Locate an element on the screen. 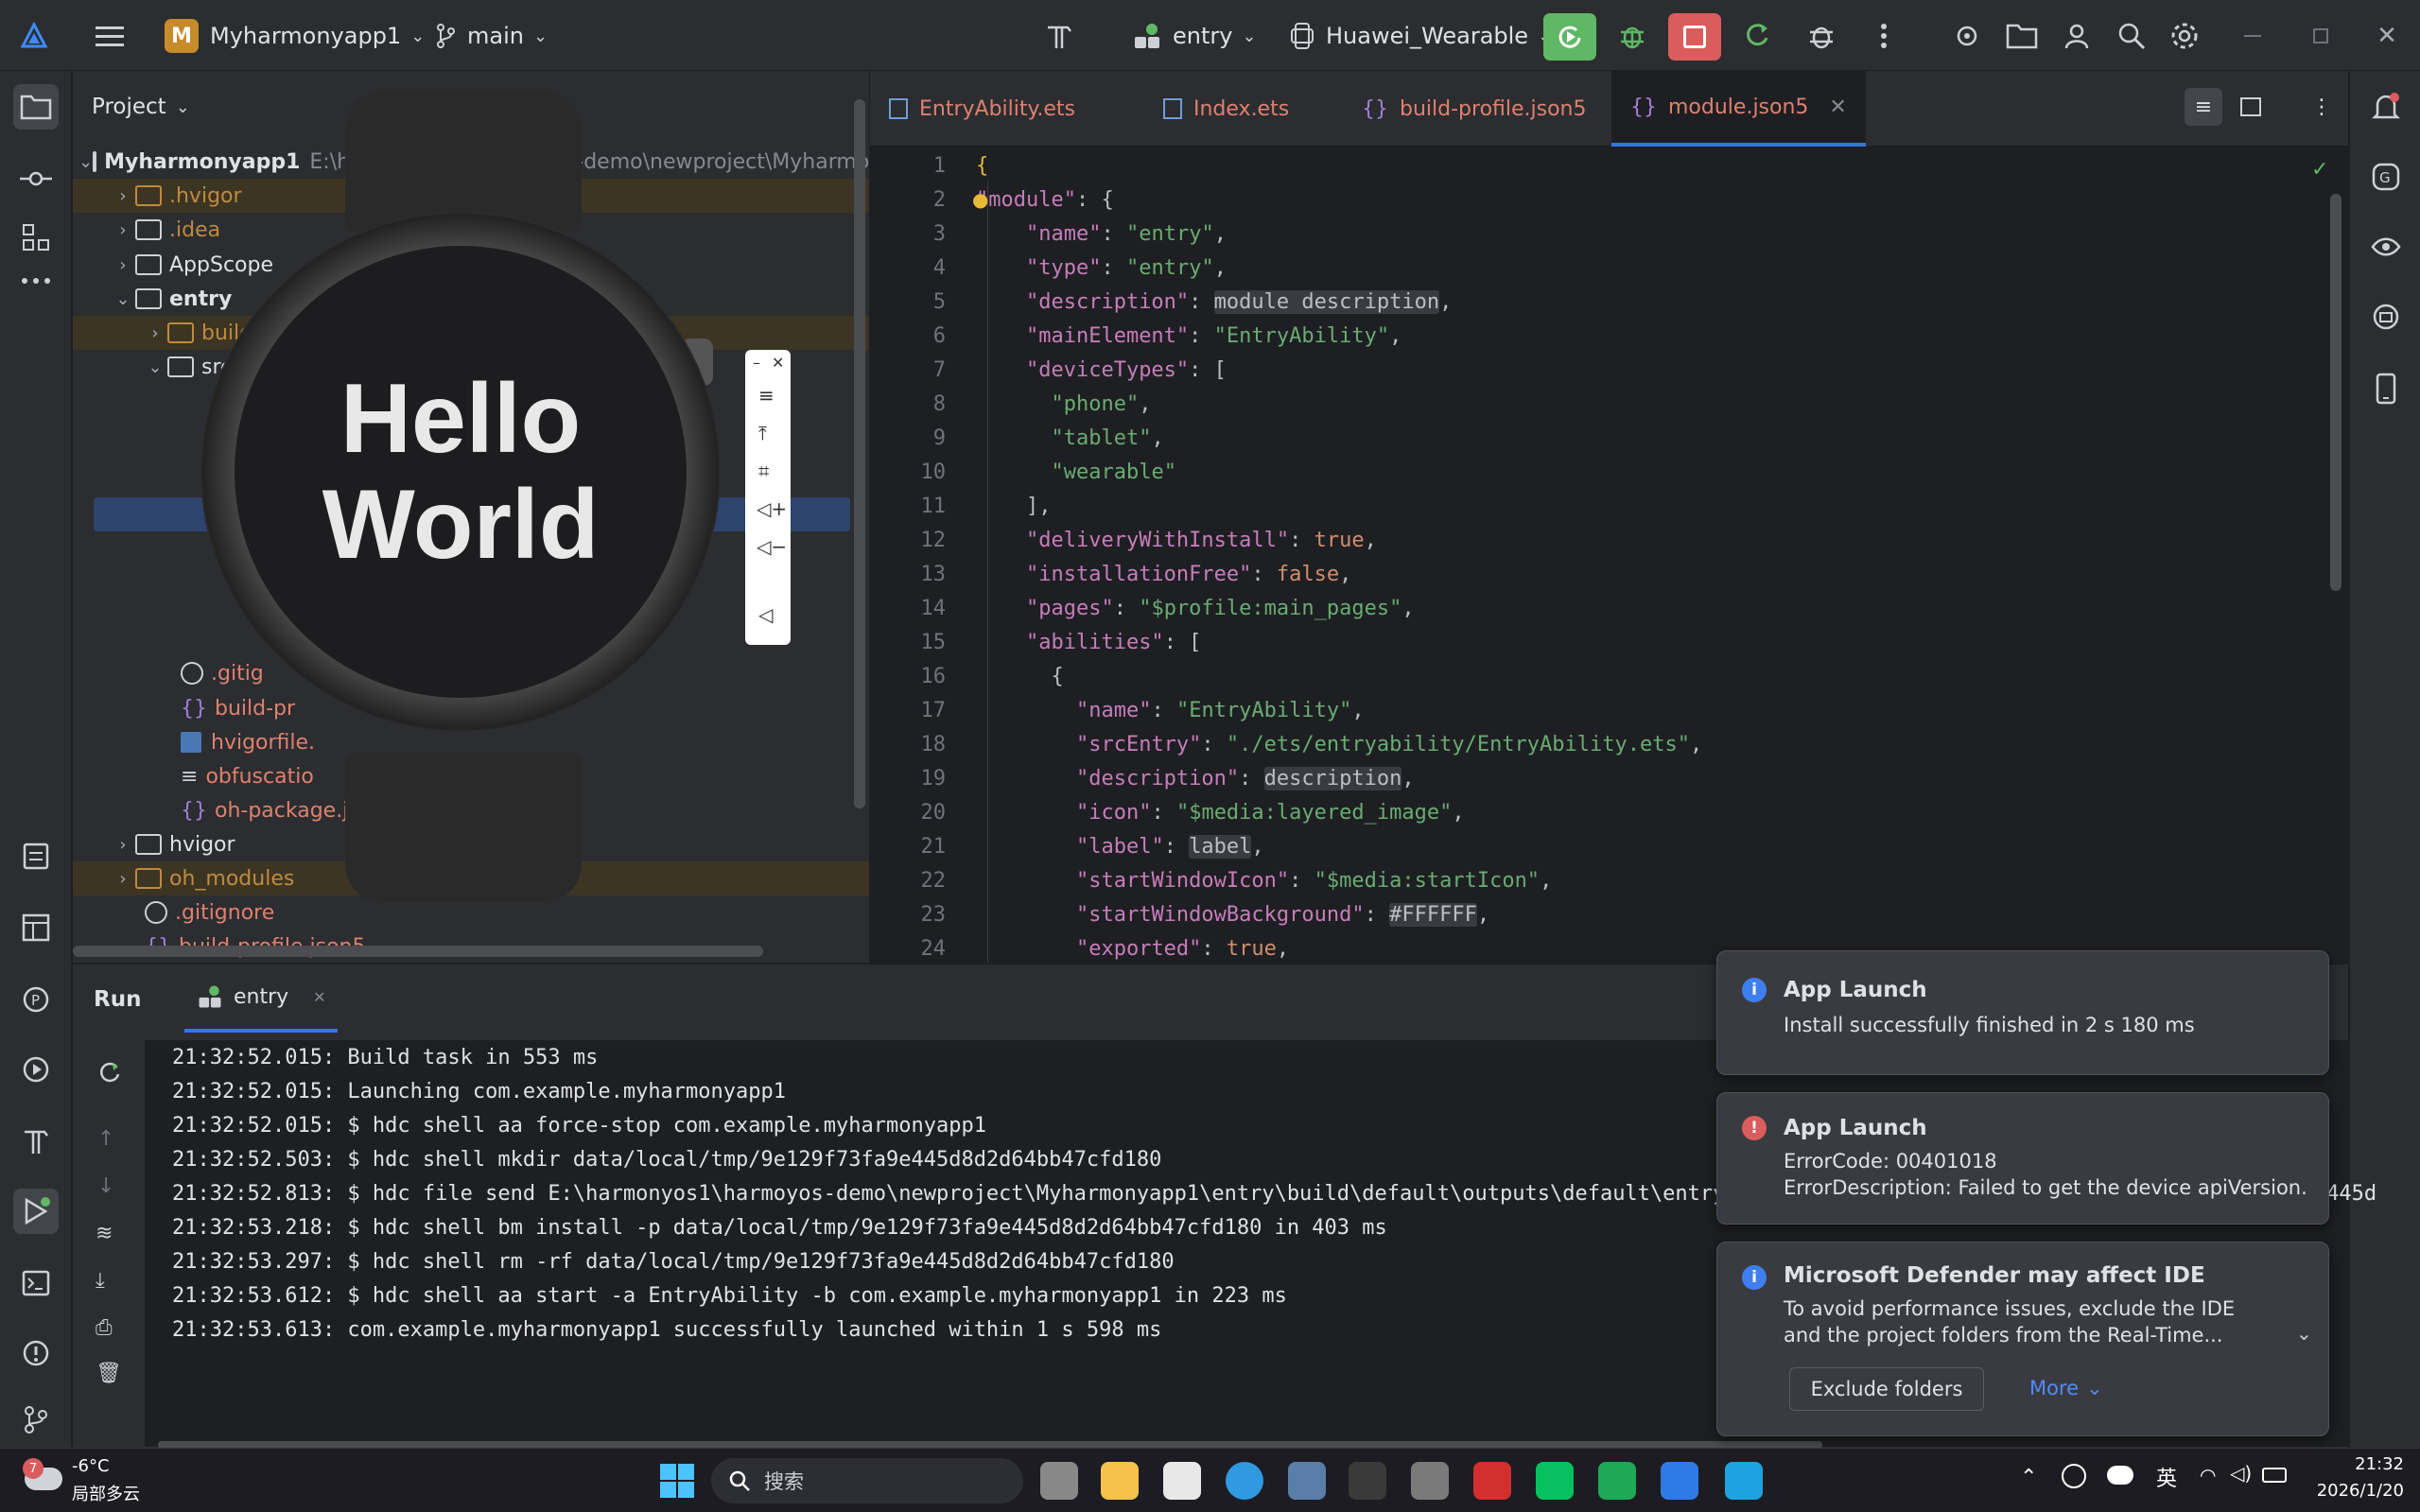 This screenshot has height=1512, width=2420. assistant-icon is located at coordinates (2386, 316).